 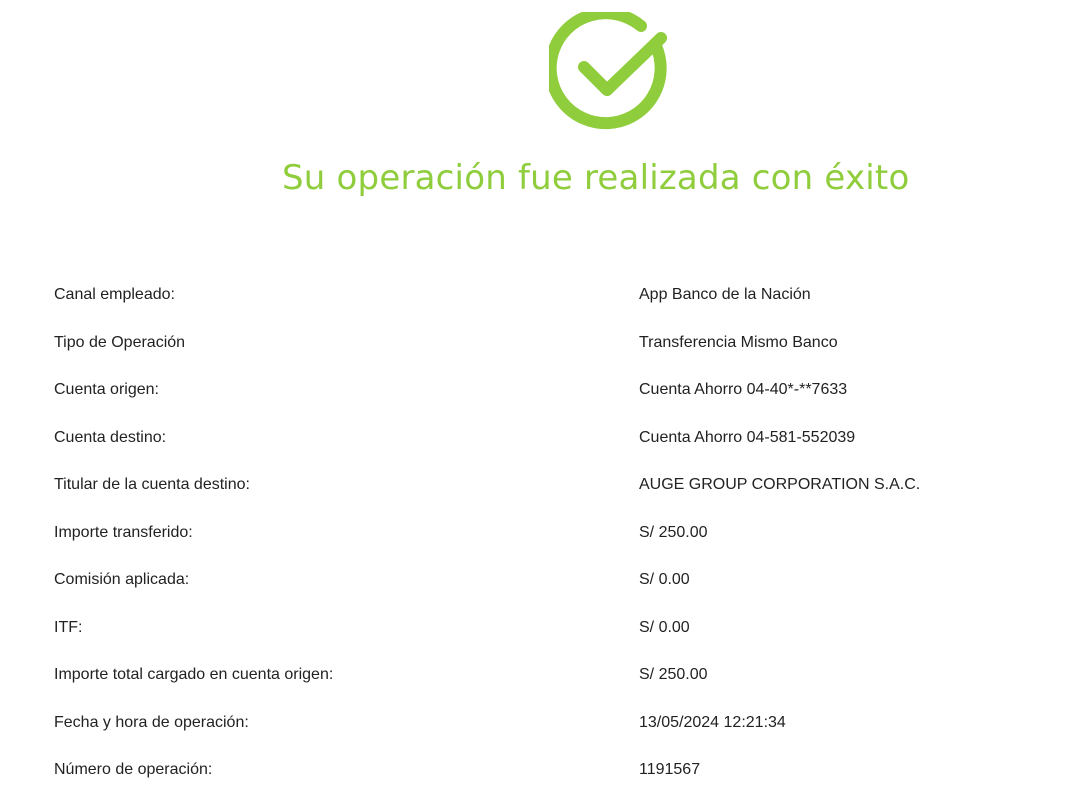 What do you see at coordinates (670, 769) in the screenshot?
I see `detail-value: 1191567` at bounding box center [670, 769].